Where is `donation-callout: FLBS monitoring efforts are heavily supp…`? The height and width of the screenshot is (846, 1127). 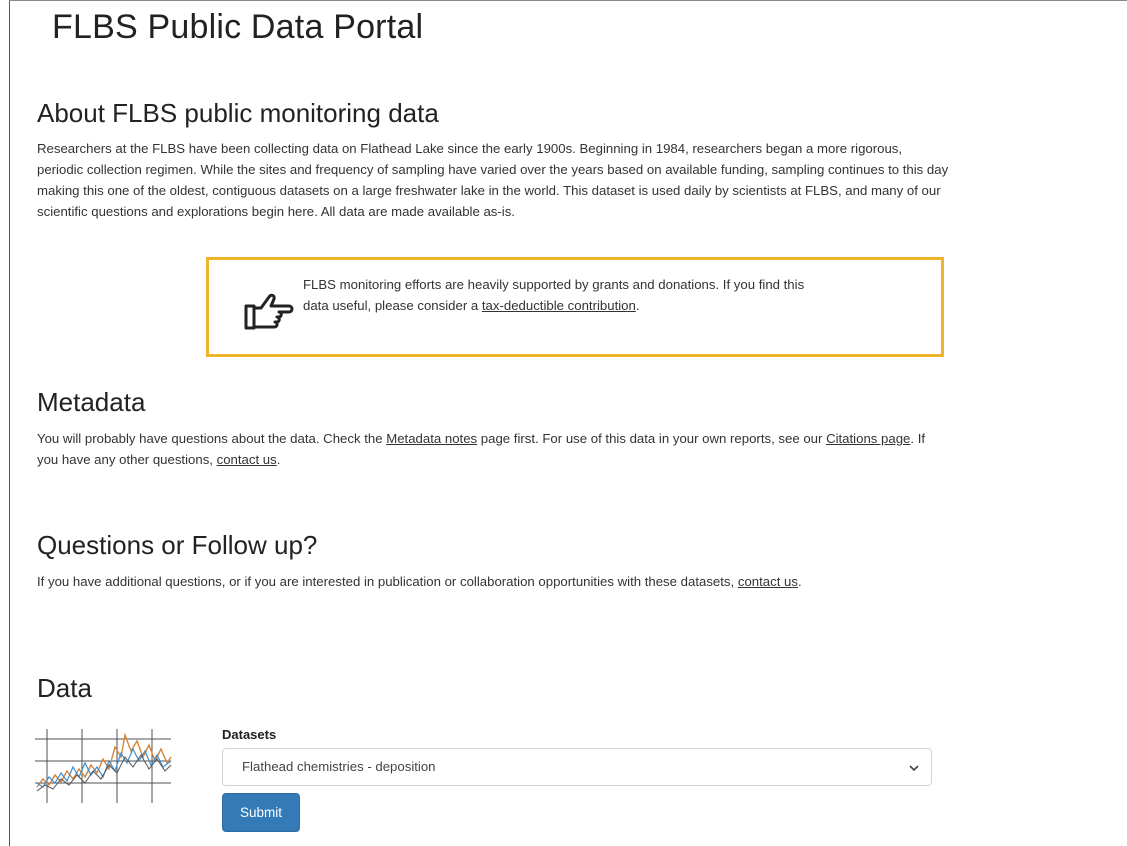
donation-callout: FLBS monitoring efforts are heavily supp… is located at coordinates (575, 307).